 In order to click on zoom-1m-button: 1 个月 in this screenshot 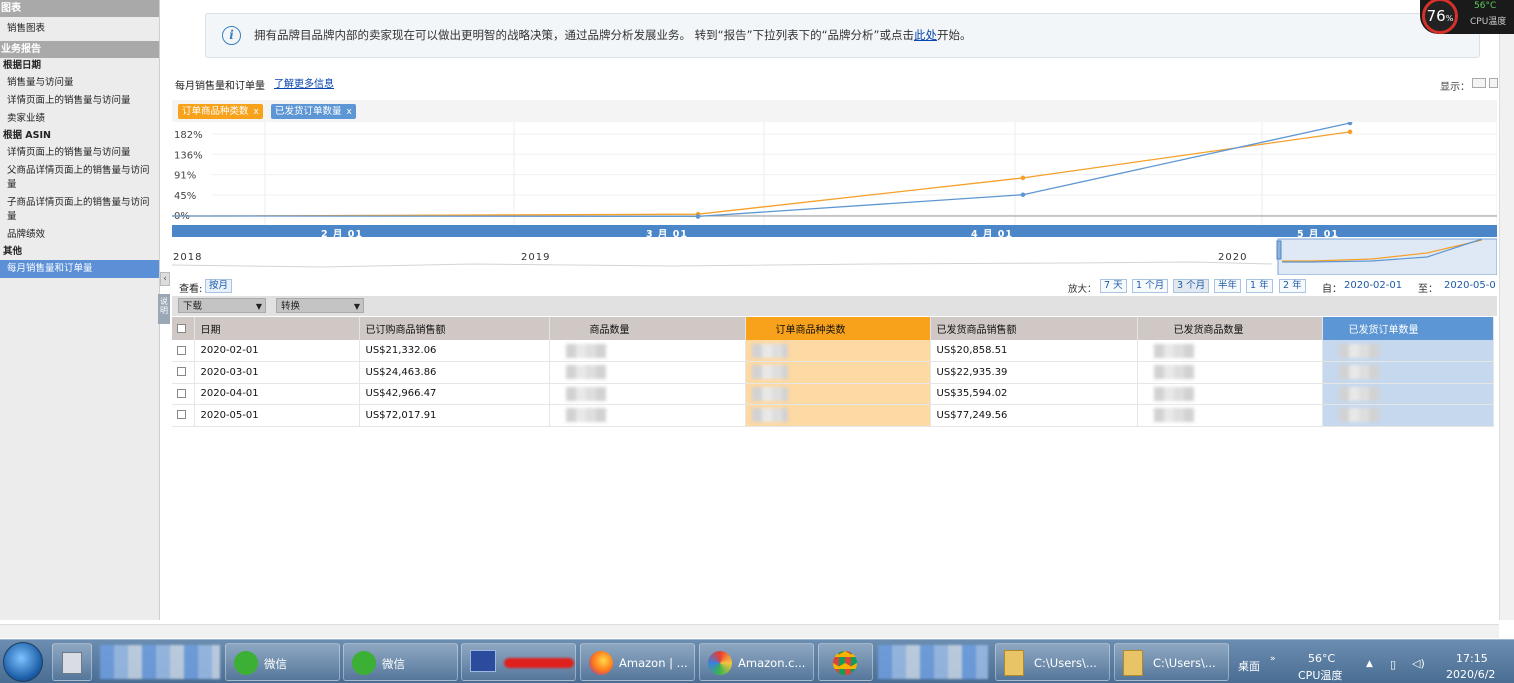, I will do `click(1150, 286)`.